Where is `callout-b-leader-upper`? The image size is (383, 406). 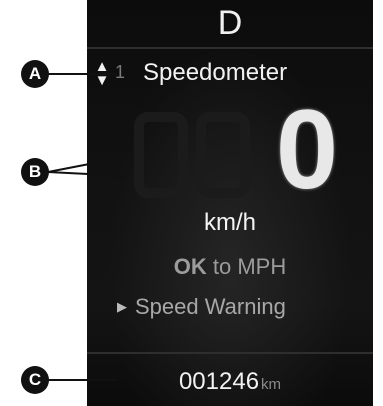
callout-b-leader-upper is located at coordinates (79, 166).